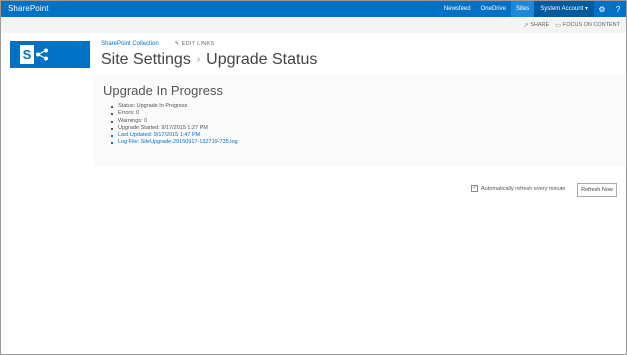  What do you see at coordinates (457, 9) in the screenshot?
I see `newsfeed-link: Newsfeed` at bounding box center [457, 9].